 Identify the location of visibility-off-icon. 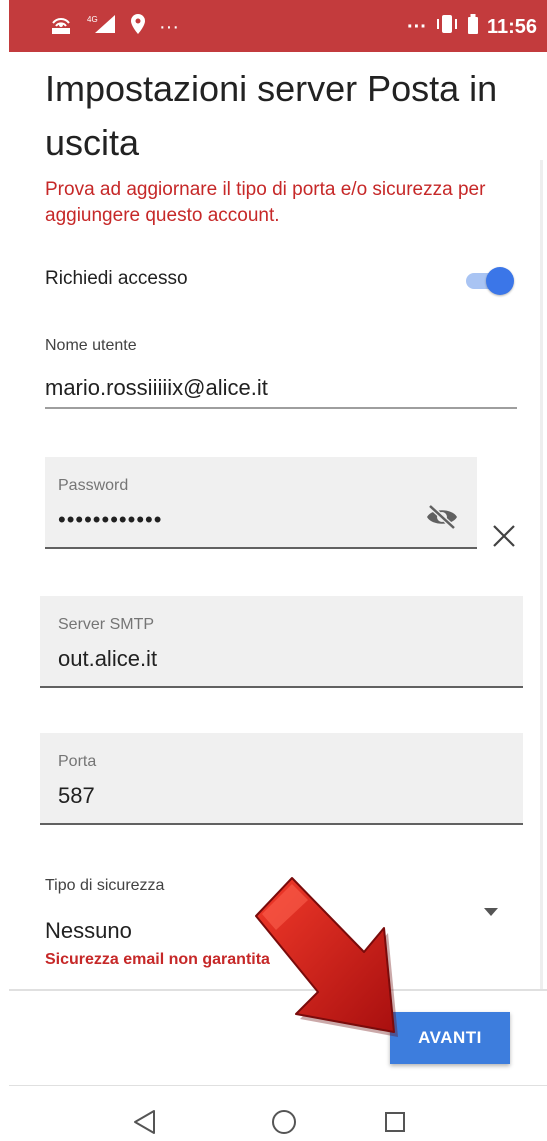
(442, 517).